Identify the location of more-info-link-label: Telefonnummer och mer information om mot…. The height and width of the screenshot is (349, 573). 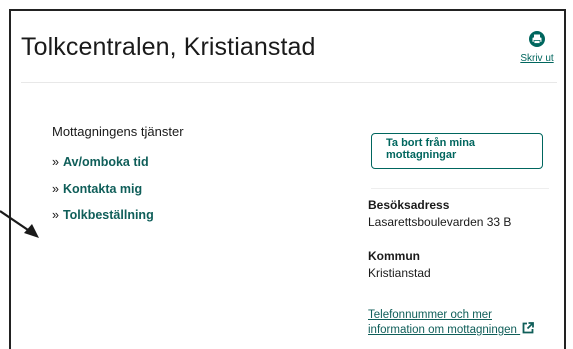
(442, 322).